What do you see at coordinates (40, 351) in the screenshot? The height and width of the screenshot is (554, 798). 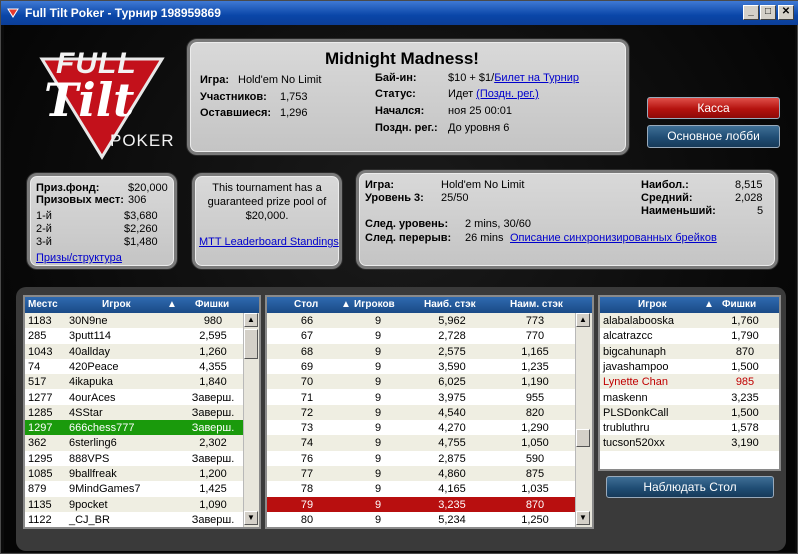 I see `place-cell: 1043` at bounding box center [40, 351].